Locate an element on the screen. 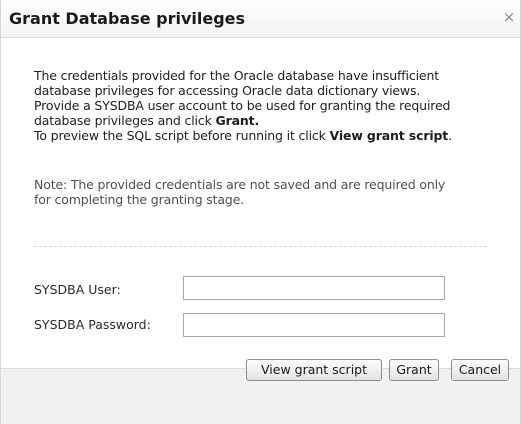 This screenshot has height=424, width=521. message-text: database privileges and click is located at coordinates (125, 120).